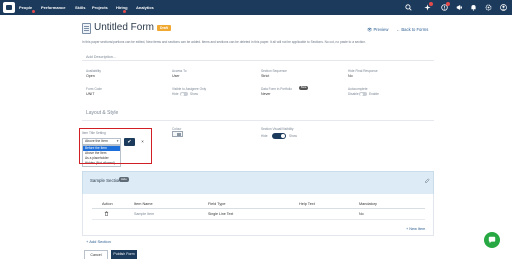 The image size is (512, 259). What do you see at coordinates (175, 94) in the screenshot?
I see `visible-to-assignee-off: Hide` at bounding box center [175, 94].